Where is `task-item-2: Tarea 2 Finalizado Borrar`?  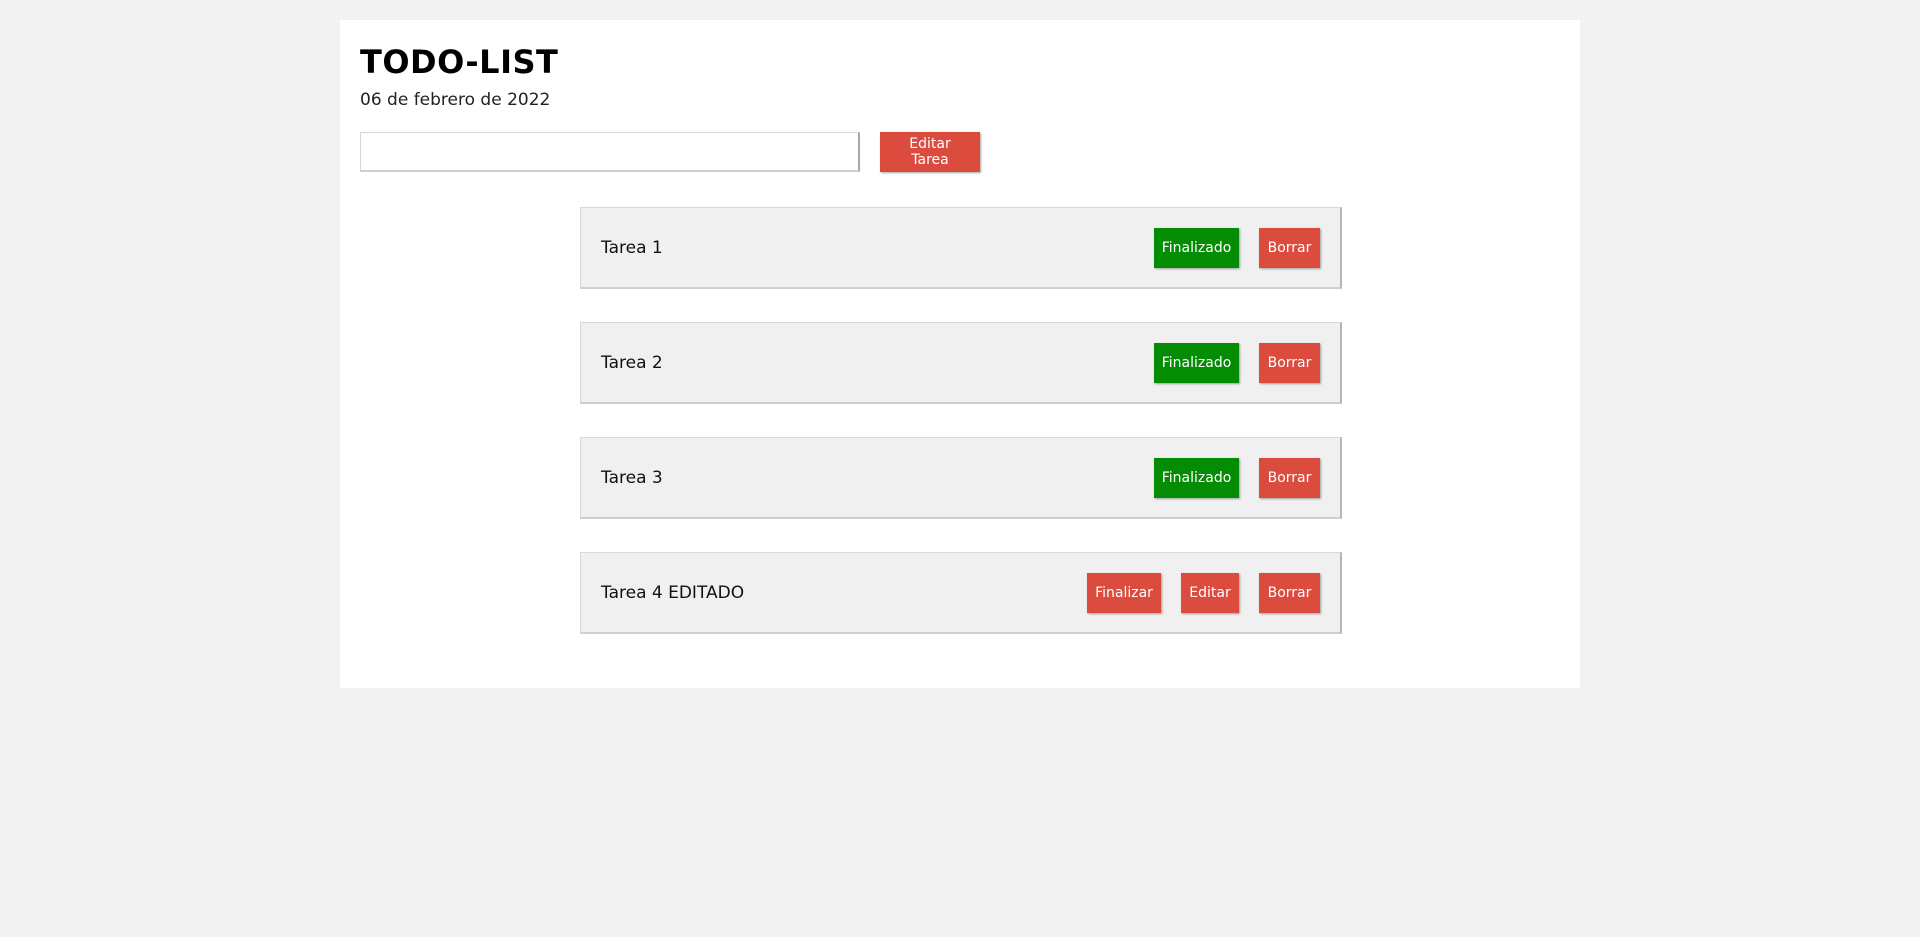 task-item-2: Tarea 2 Finalizado Borrar is located at coordinates (961, 363).